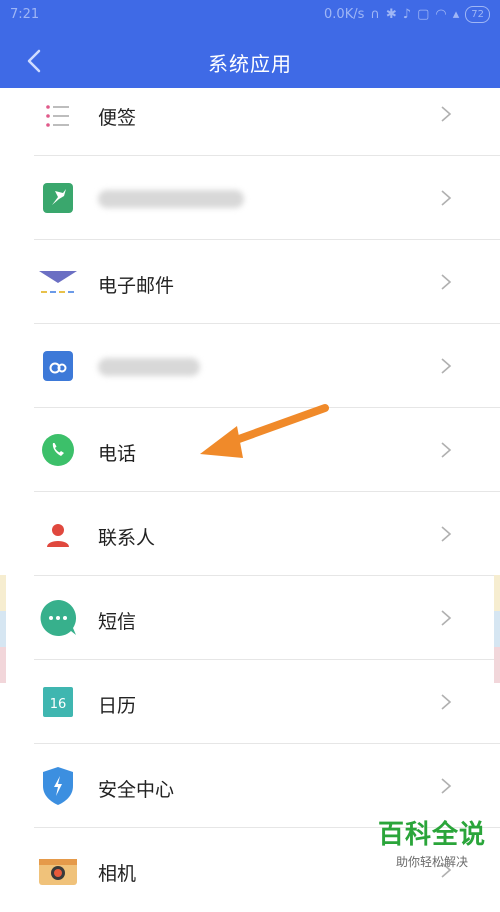 The height and width of the screenshot is (912, 500). I want to click on mute-bell-icon: ♪, so click(407, 14).